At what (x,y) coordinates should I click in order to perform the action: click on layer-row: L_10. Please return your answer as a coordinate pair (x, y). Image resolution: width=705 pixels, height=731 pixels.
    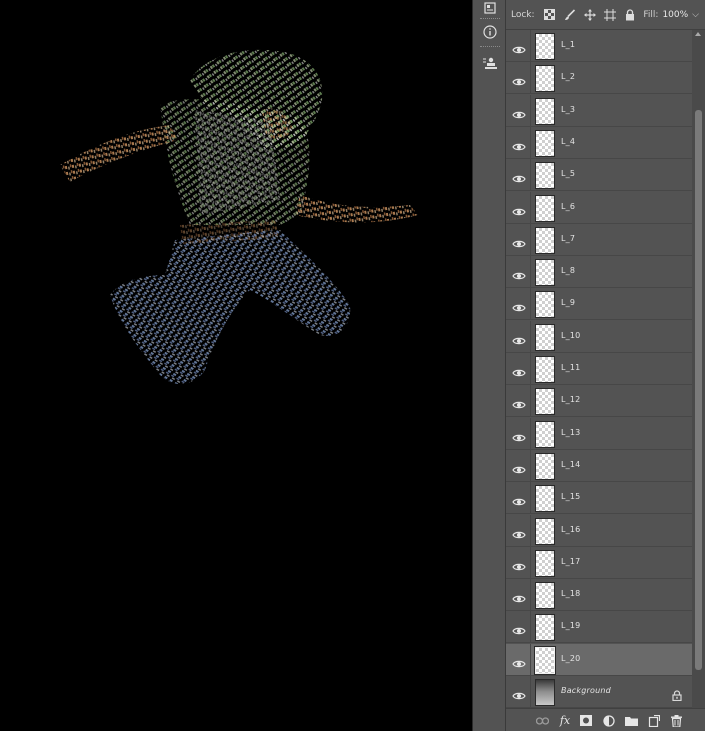
    Looking at the image, I should click on (599, 336).